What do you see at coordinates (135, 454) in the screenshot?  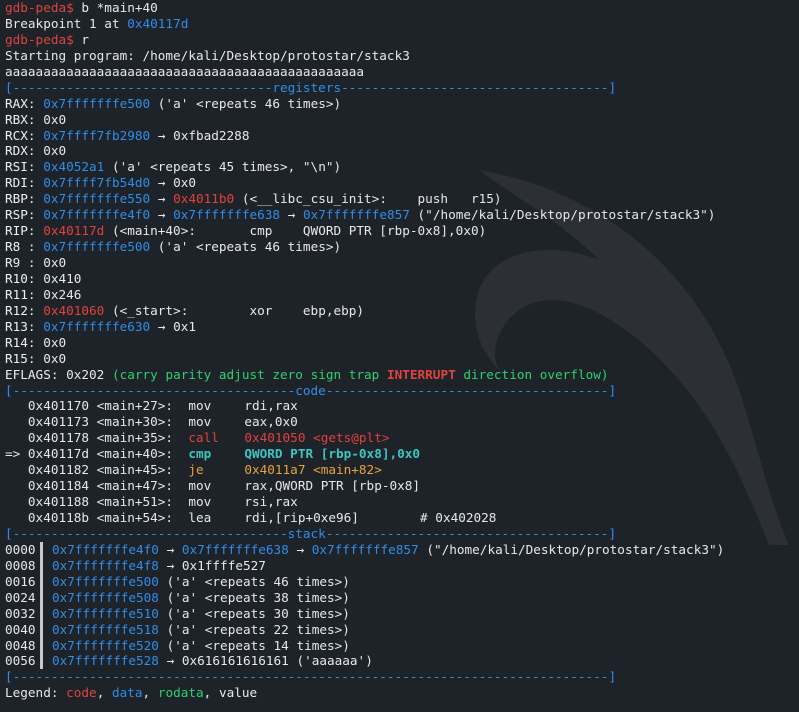 I see `code-symbol: <main+40>:` at bounding box center [135, 454].